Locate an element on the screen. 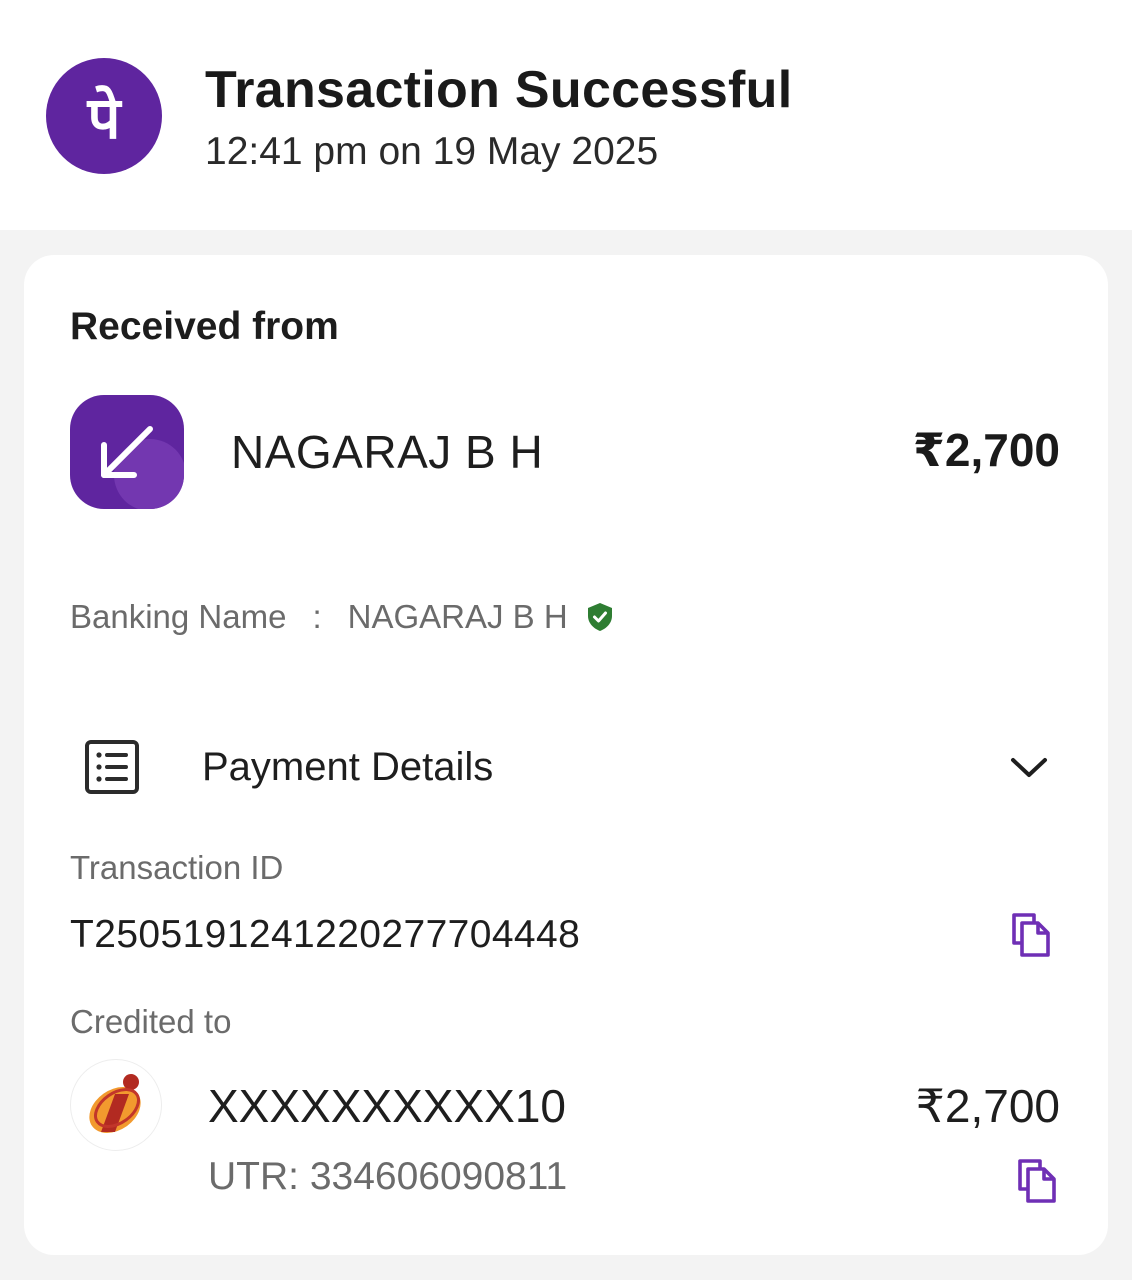 The image size is (1132, 1280). payment-details-toggle: Payment Details is located at coordinates (347, 767).